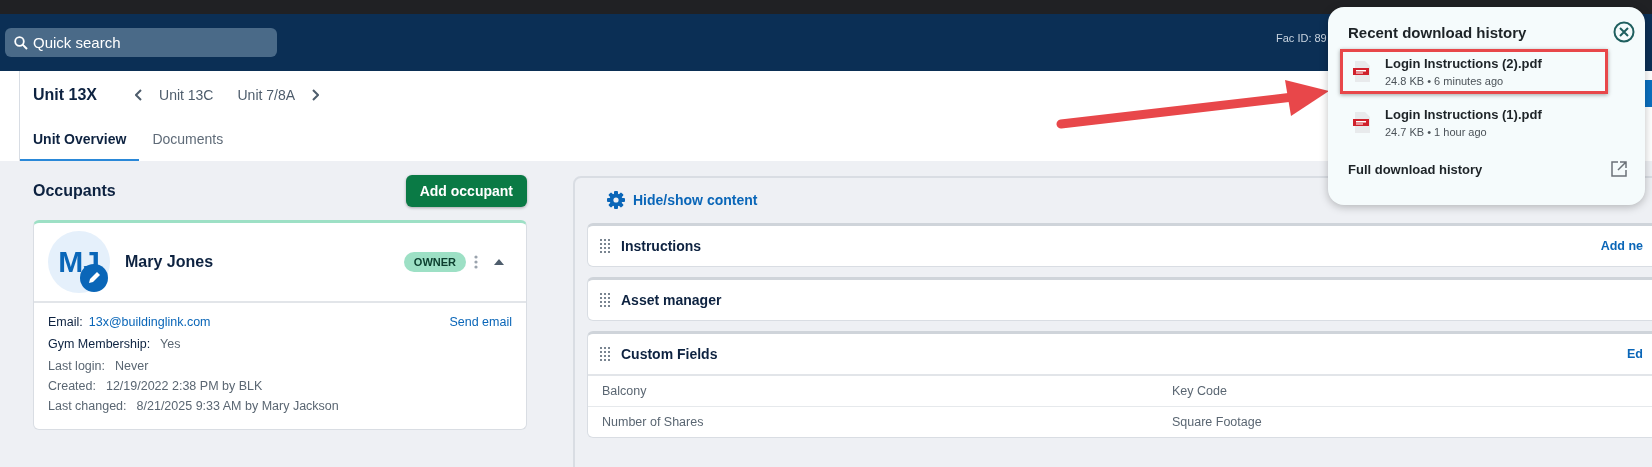  I want to click on close-icon, so click(1624, 32).